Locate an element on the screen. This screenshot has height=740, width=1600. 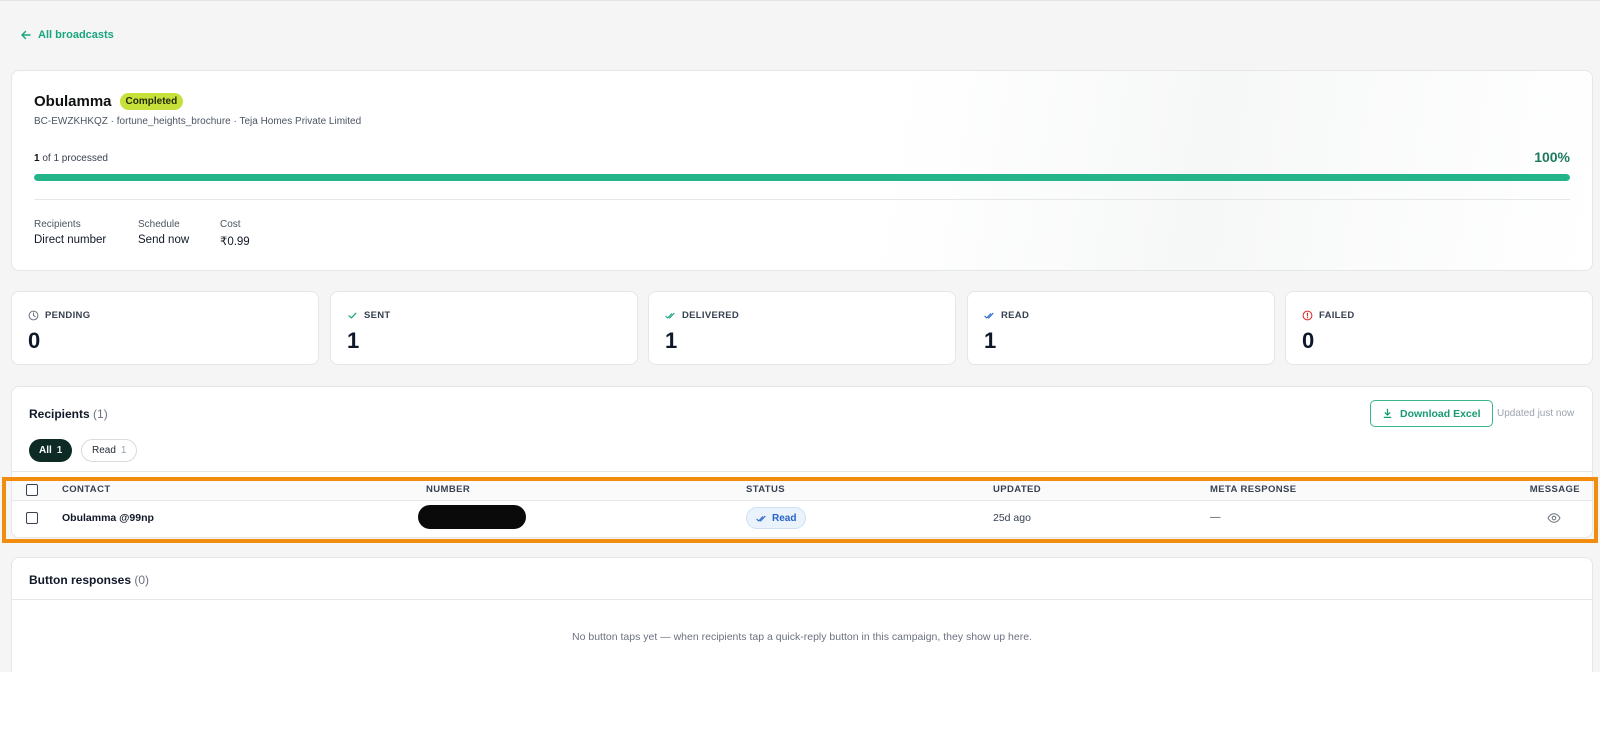
arrow-left-icon is located at coordinates (26, 35).